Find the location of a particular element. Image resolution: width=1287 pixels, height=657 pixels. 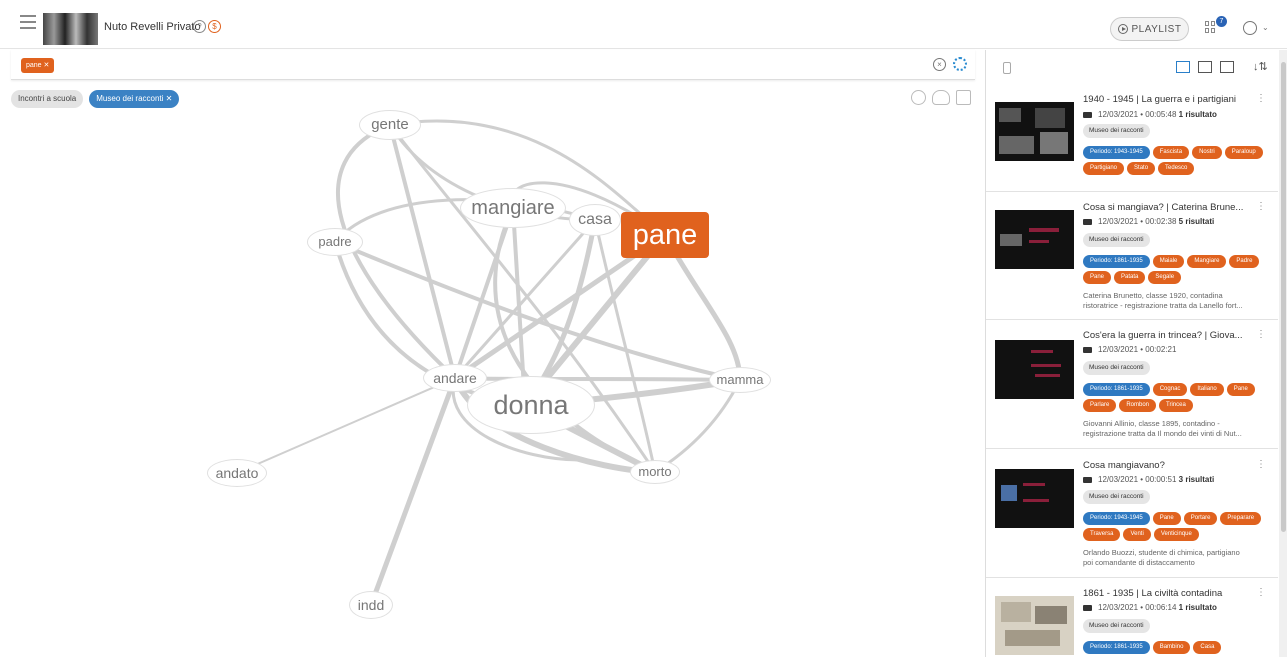

playlist-button: PLAYLIST is located at coordinates (1149, 29).